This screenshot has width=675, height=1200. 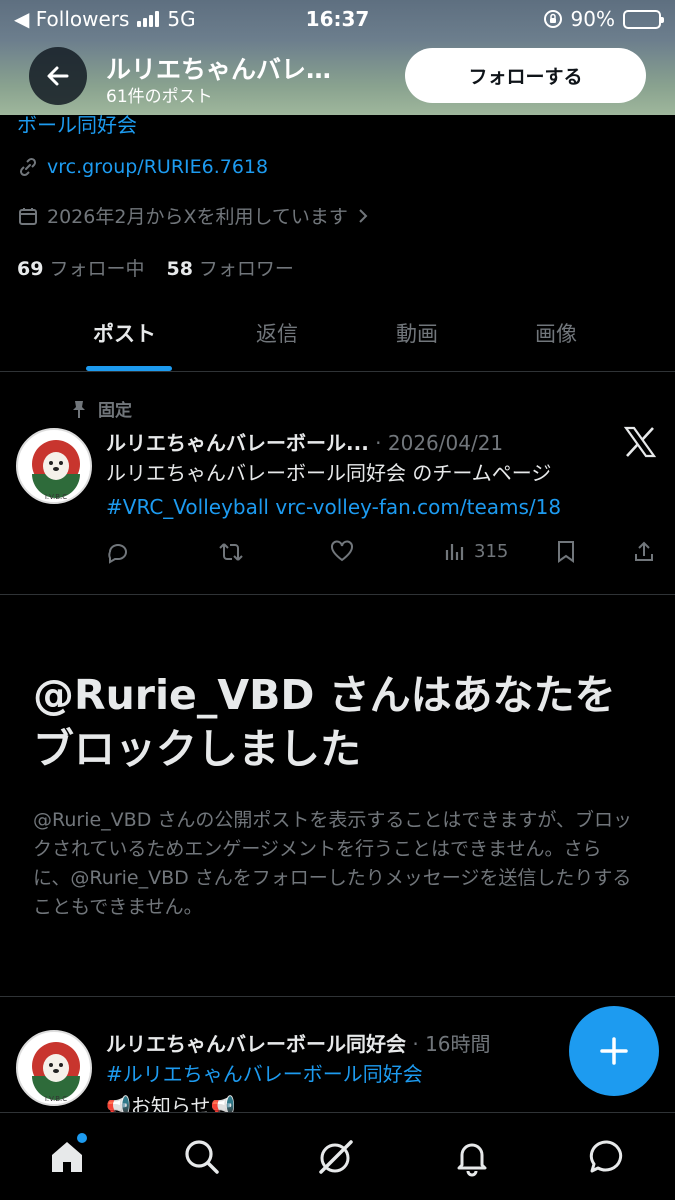 I want to click on compose-button, so click(x=614, y=1051).